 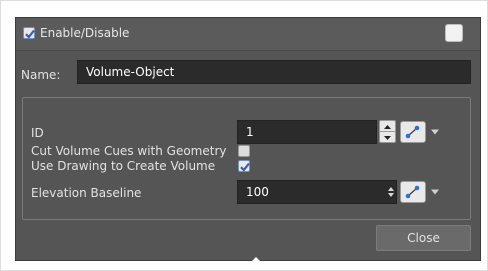 I want to click on spinner-arrows-icon, so click(x=391, y=192).